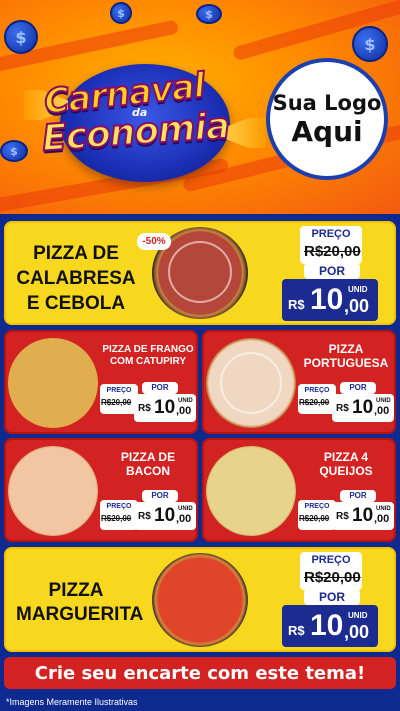 Image resolution: width=400 pixels, height=711 pixels. What do you see at coordinates (346, 464) in the screenshot?
I see `product-name: PIZZA 4 QUEIJOS` at bounding box center [346, 464].